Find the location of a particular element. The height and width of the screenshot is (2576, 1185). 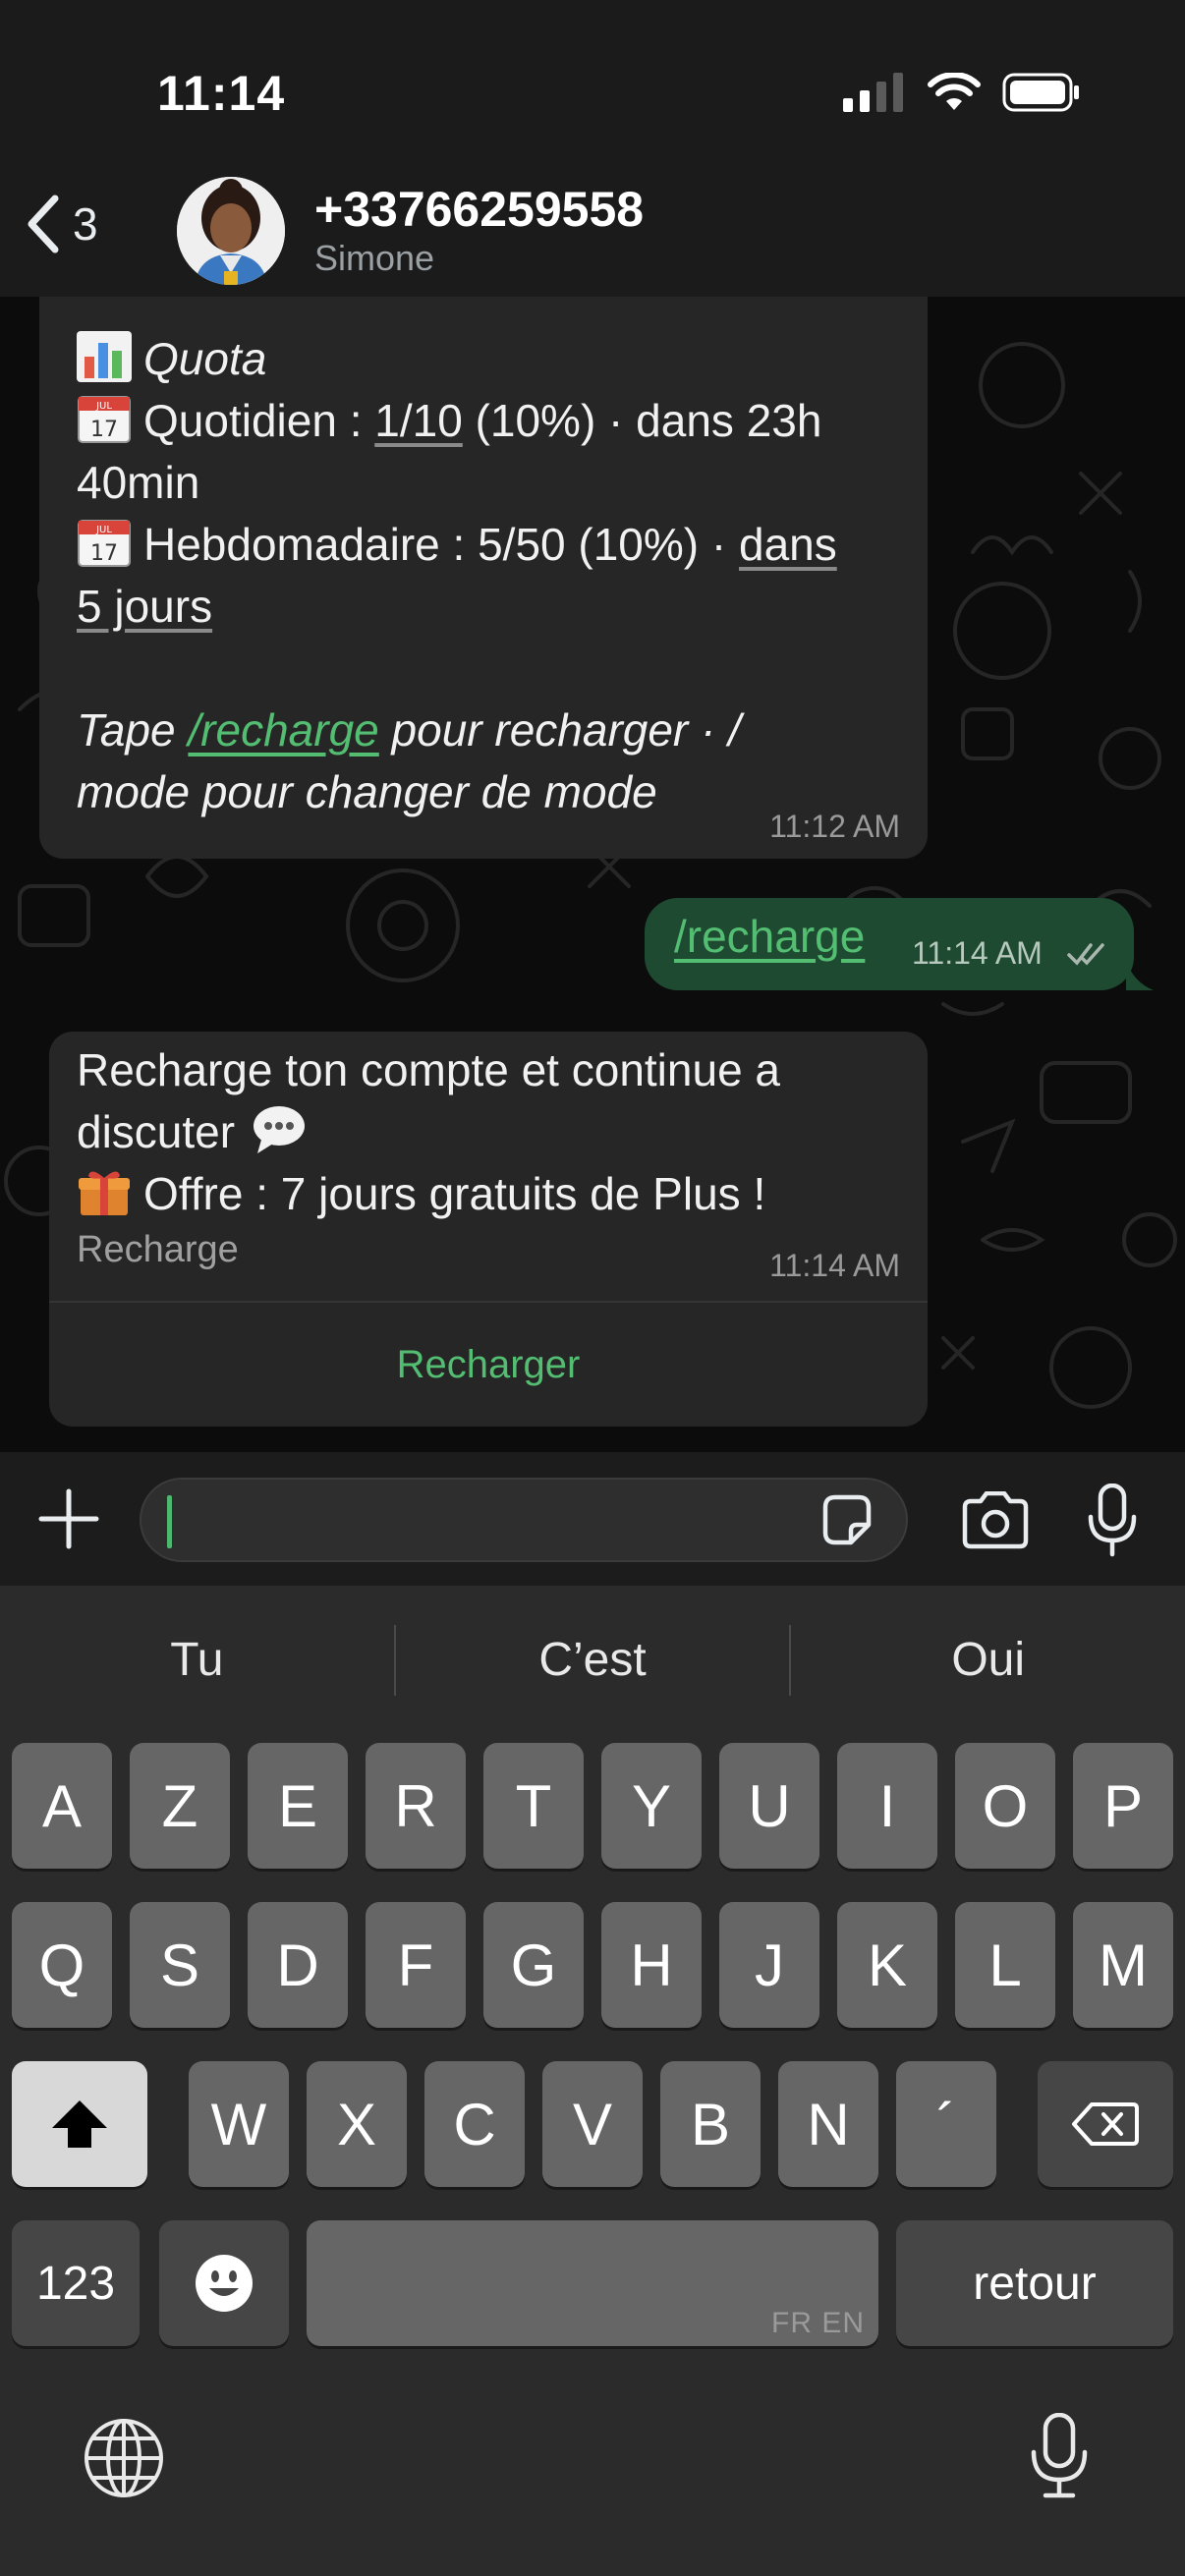

key-a: A is located at coordinates (62, 1806).